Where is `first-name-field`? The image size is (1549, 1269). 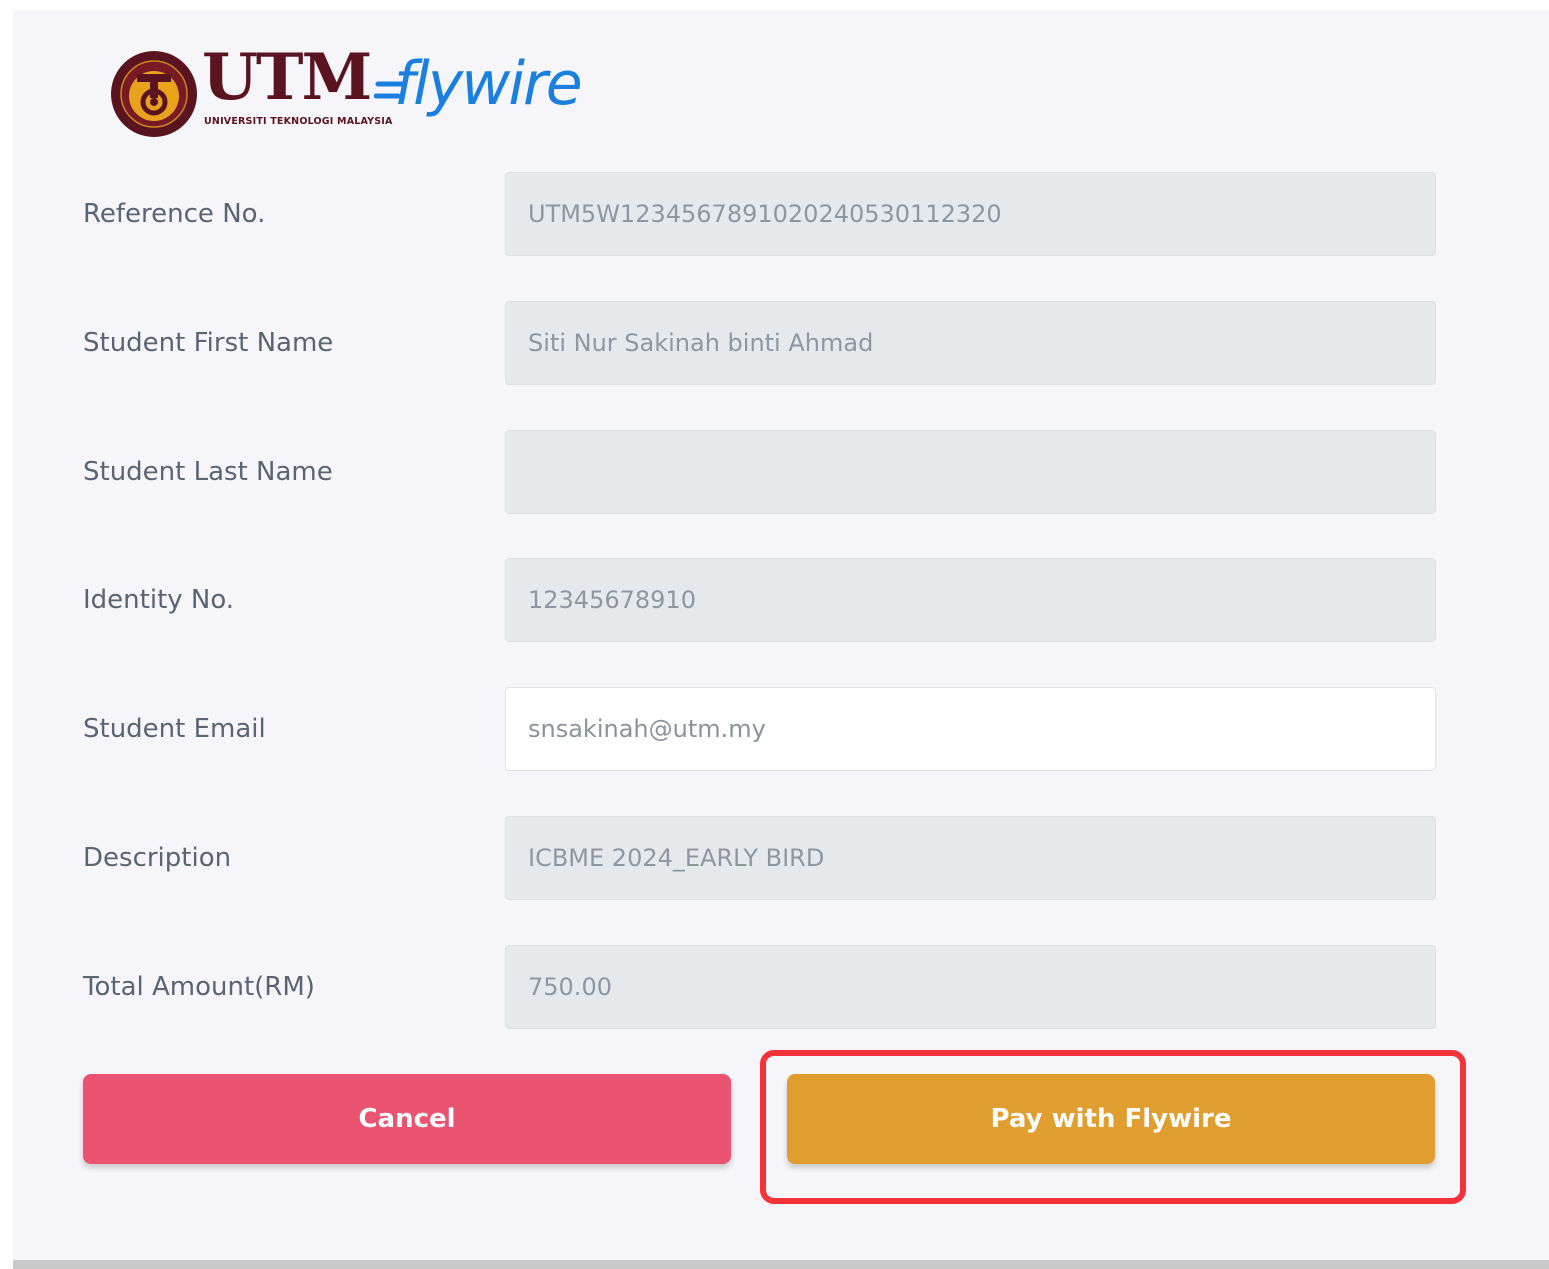 first-name-field is located at coordinates (970, 343).